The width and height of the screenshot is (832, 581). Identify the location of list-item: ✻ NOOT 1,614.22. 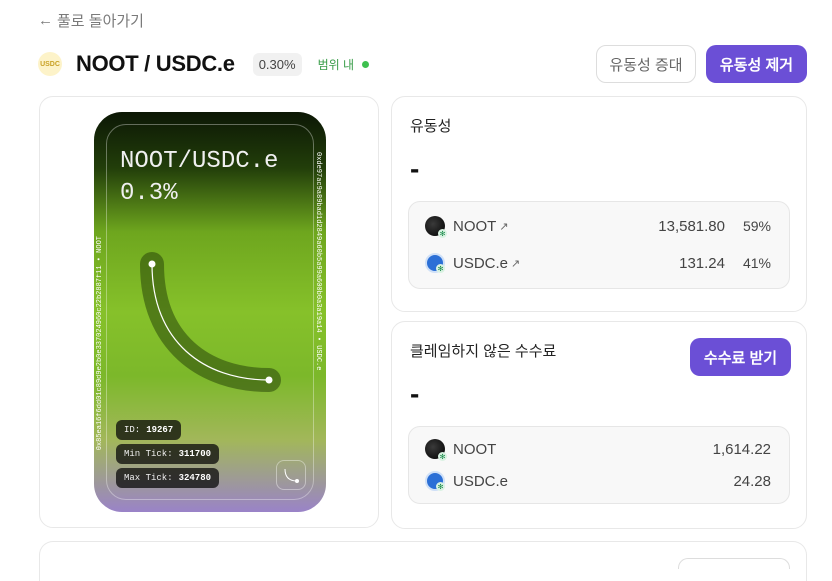
(598, 449).